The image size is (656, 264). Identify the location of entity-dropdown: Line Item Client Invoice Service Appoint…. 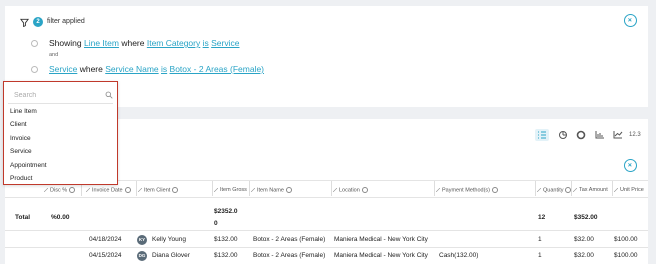
(60, 133).